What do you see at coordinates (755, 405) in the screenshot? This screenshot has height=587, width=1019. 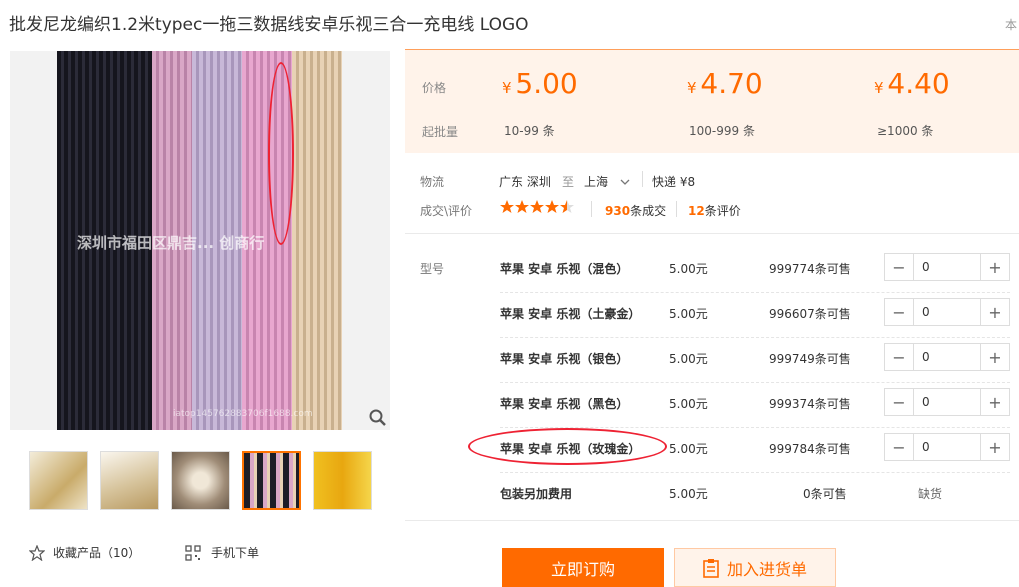 I see `sku-row: 苹果 安卓 乐视（黑色） 5.00元 999374条可售 − 0 +` at bounding box center [755, 405].